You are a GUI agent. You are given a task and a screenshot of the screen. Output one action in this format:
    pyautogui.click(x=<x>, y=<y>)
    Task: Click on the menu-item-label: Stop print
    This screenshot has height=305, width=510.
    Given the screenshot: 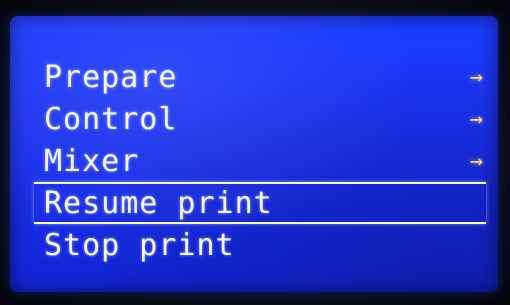 What is the action you would take?
    pyautogui.click(x=139, y=245)
    